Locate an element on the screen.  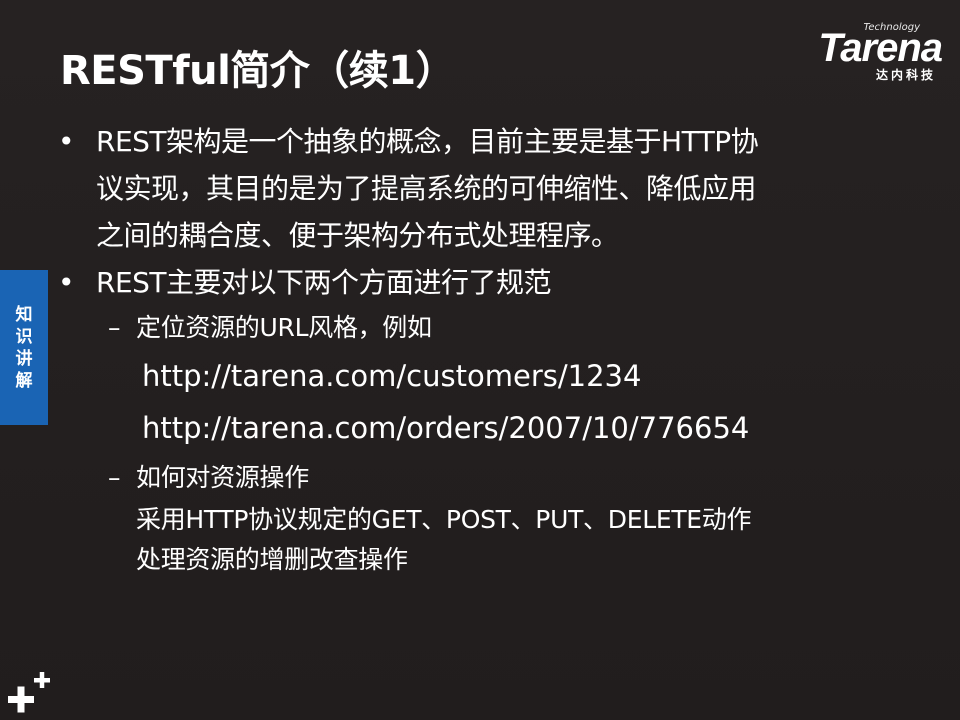
slide-title: RESTful简介（续1） is located at coordinates (258, 71).